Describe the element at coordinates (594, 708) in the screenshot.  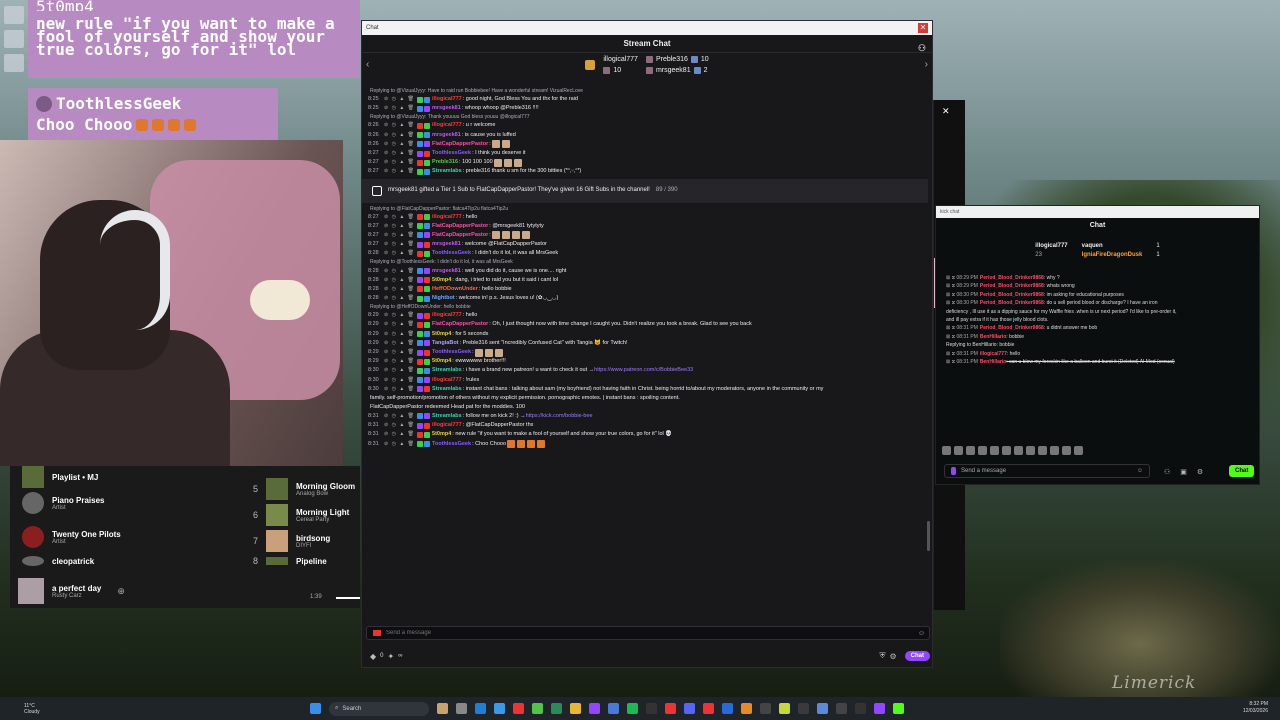
I see `twitch-icon` at that location.